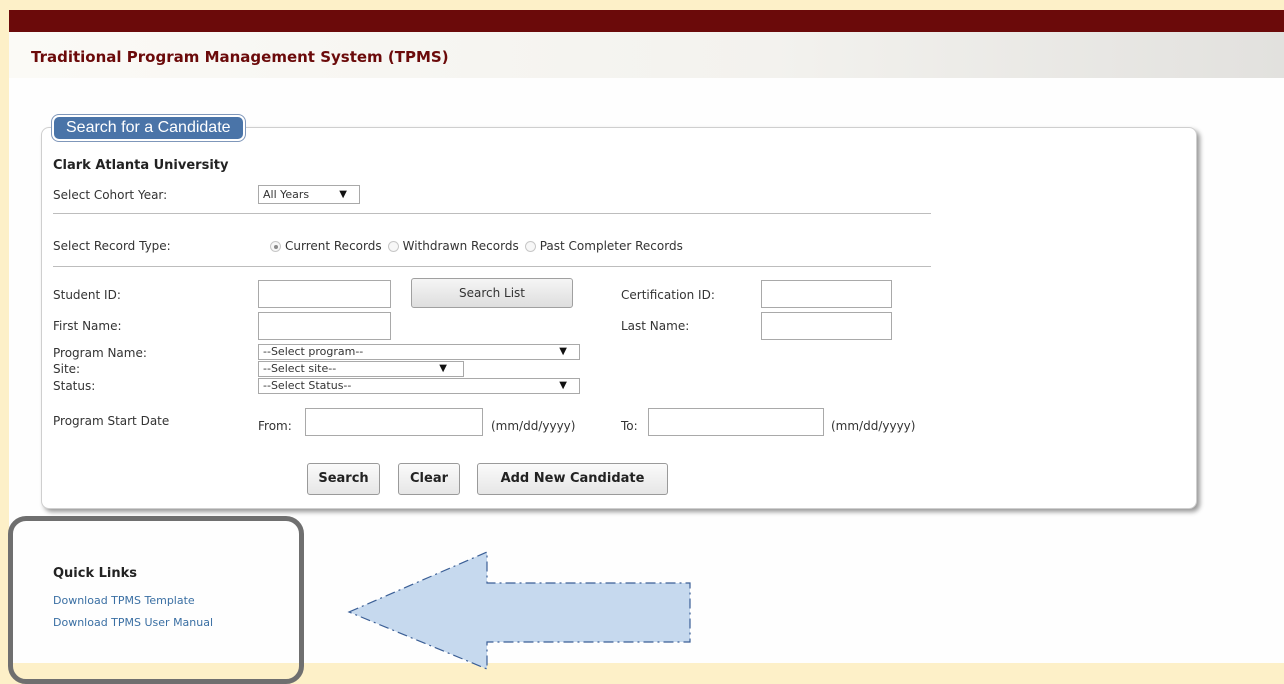  I want to click on site-value: --Select site--, so click(300, 368).